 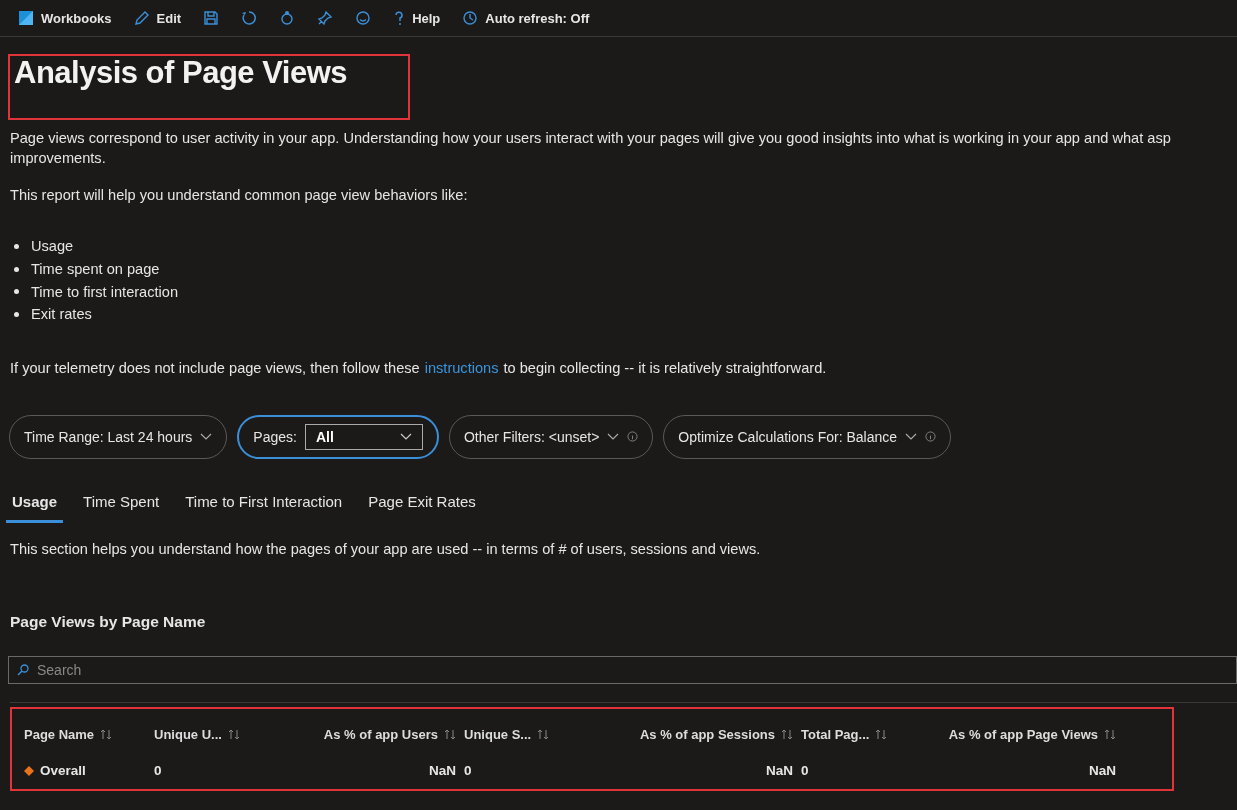 I want to click on intro-text: Page views correspond to user activity in your app. Understanding how your users interact with your pages will give you good insights into what is working in your app and what asp, so click(x=591, y=138).